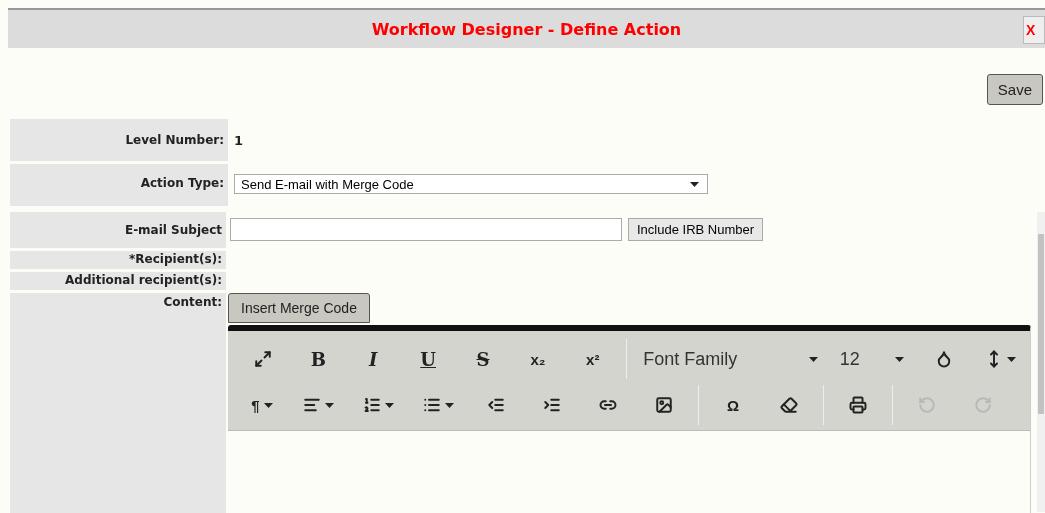  What do you see at coordinates (983, 405) in the screenshot?
I see `redo-icon` at bounding box center [983, 405].